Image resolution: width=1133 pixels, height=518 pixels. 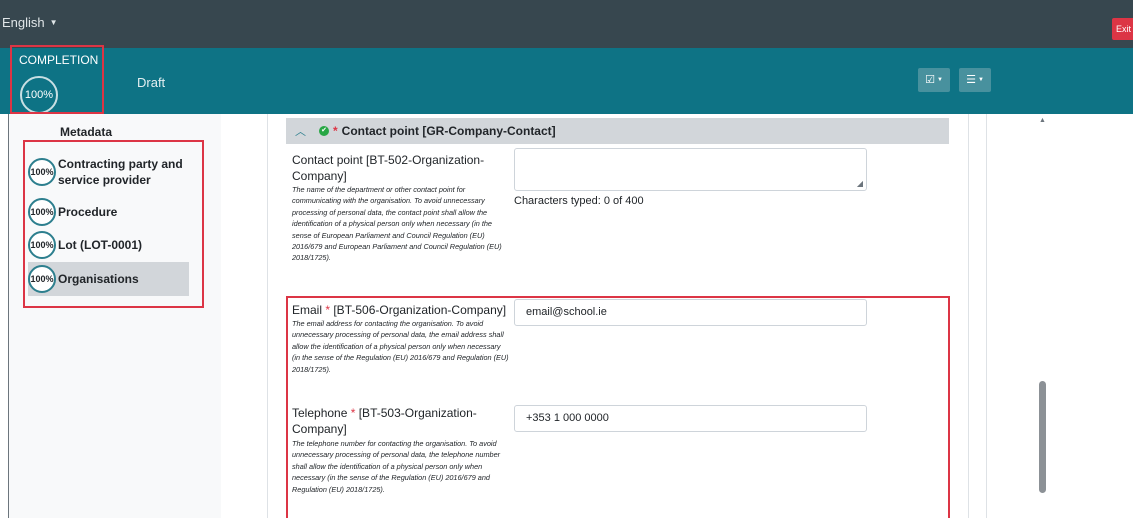 I want to click on exit-button: Exit, so click(x=1122, y=29).